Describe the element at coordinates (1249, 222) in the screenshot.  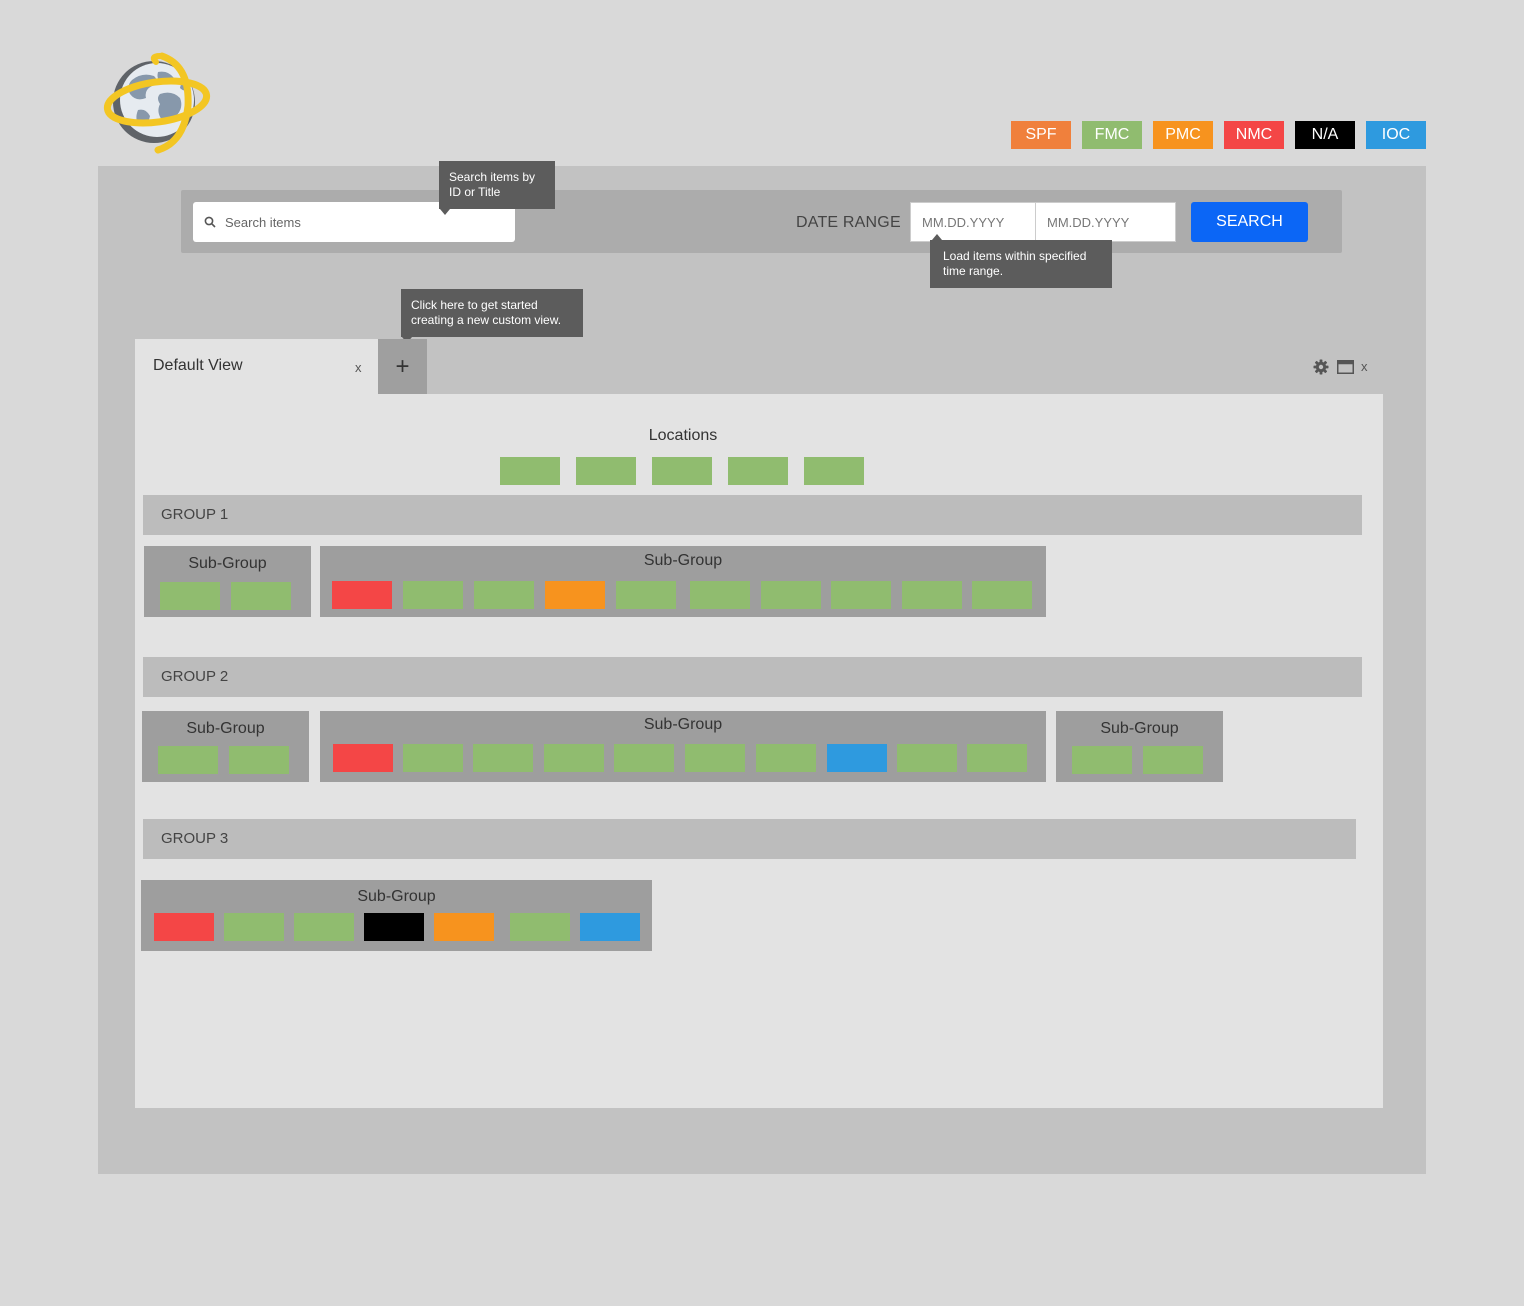
I see `search-button: SEARCH` at that location.